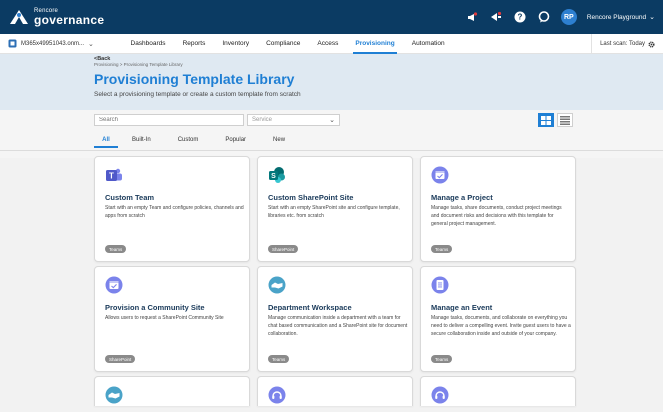 This screenshot has width=663, height=412. What do you see at coordinates (194, 79) in the screenshot?
I see `page-title: Provisioning Template Library` at bounding box center [194, 79].